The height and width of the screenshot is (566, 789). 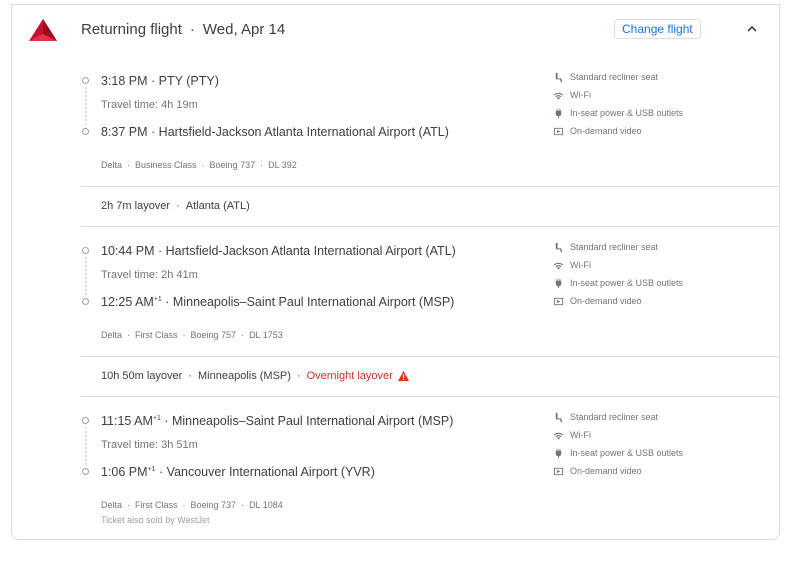 I want to click on departure-time: 3:18 PM, so click(x=124, y=81).